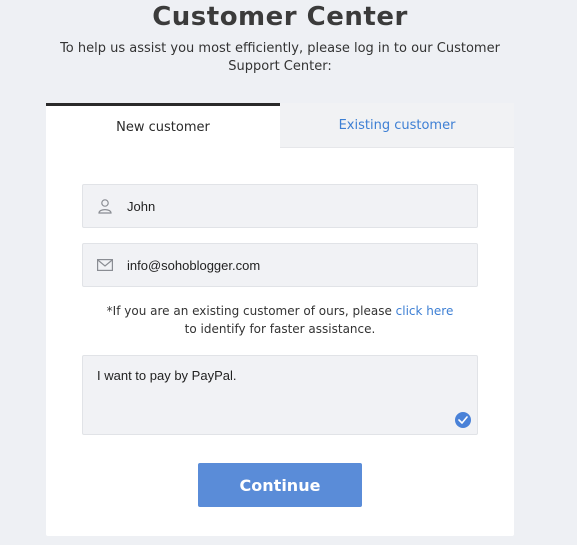 The width and height of the screenshot is (577, 545). Describe the element at coordinates (167, 375) in the screenshot. I see `message-value: I want to pay by PayPal.` at that location.